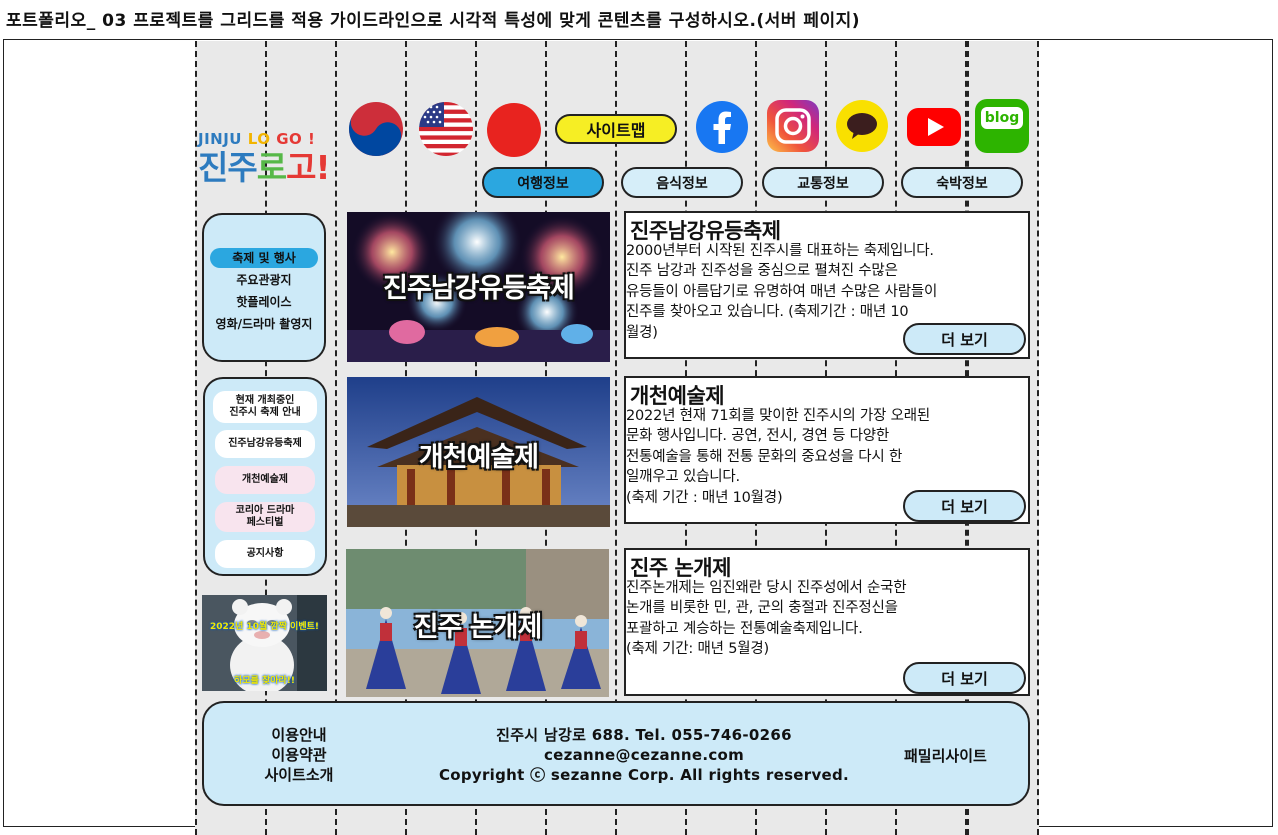 Image resolution: width=1278 pixels, height=835 pixels. I want to click on footer-address: 진주시 남강로 688. Tel. 055-746-0266, so click(644, 735).